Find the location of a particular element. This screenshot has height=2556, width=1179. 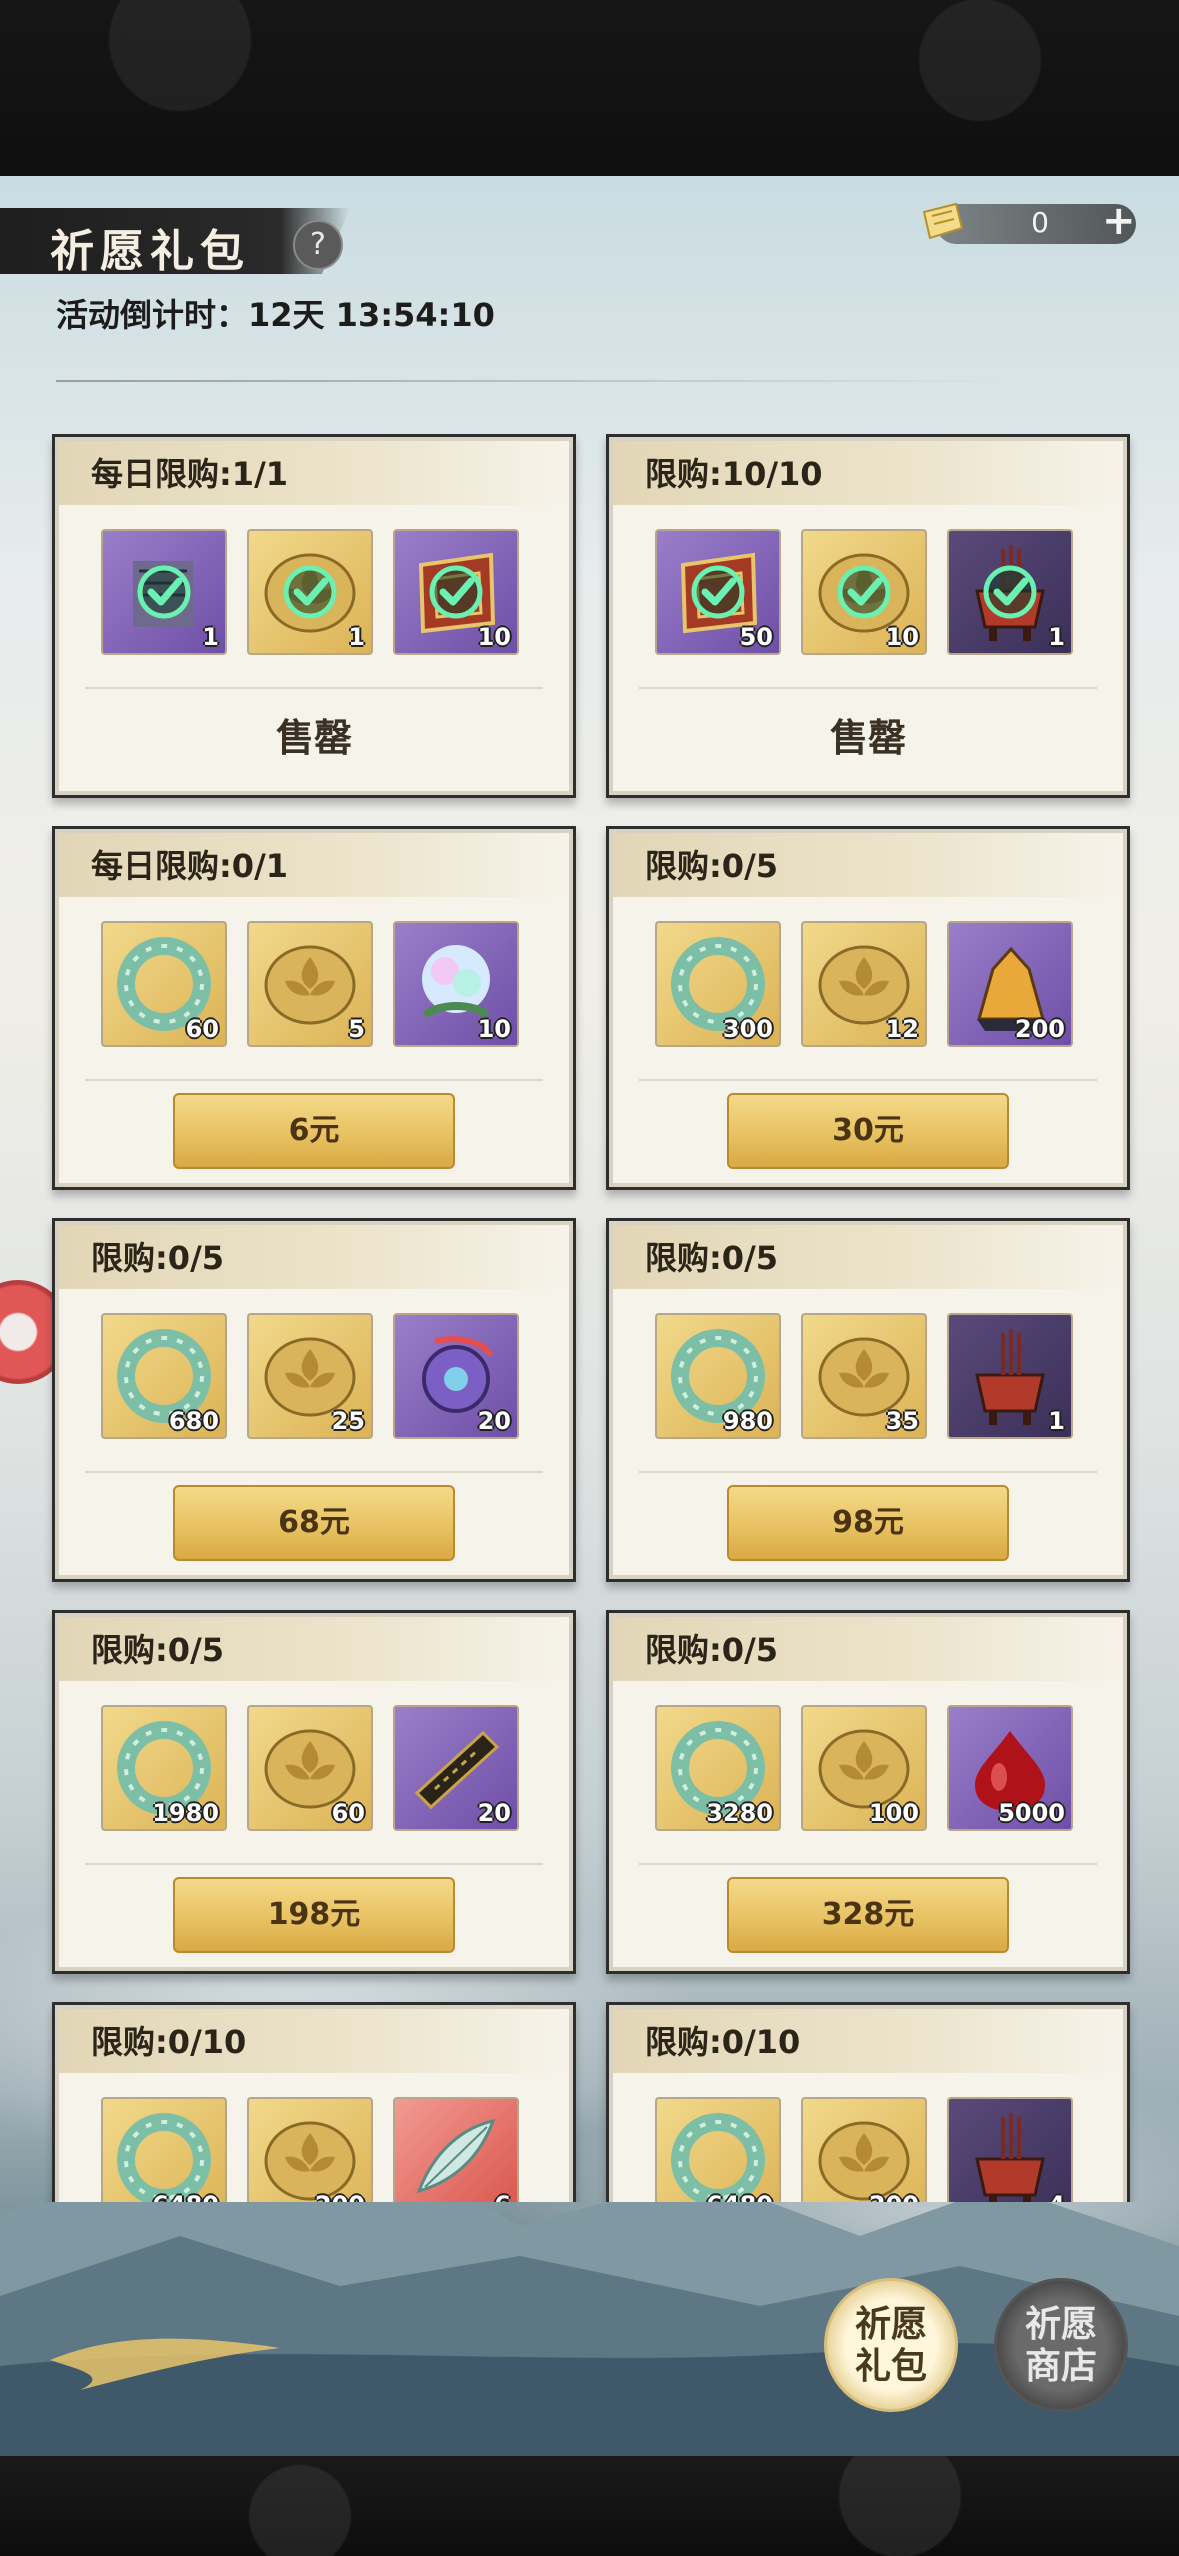

tab-shop-label-1: 祈愿 is located at coordinates (1060, 2324).